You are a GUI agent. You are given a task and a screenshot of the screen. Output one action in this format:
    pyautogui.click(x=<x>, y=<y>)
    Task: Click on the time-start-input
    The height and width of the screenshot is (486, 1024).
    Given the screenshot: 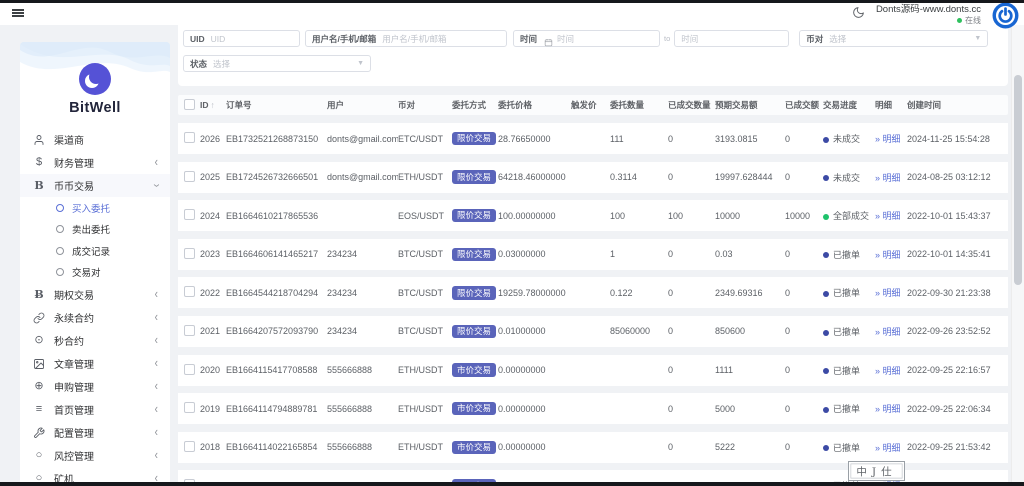 What is the action you would take?
    pyautogui.click(x=605, y=38)
    